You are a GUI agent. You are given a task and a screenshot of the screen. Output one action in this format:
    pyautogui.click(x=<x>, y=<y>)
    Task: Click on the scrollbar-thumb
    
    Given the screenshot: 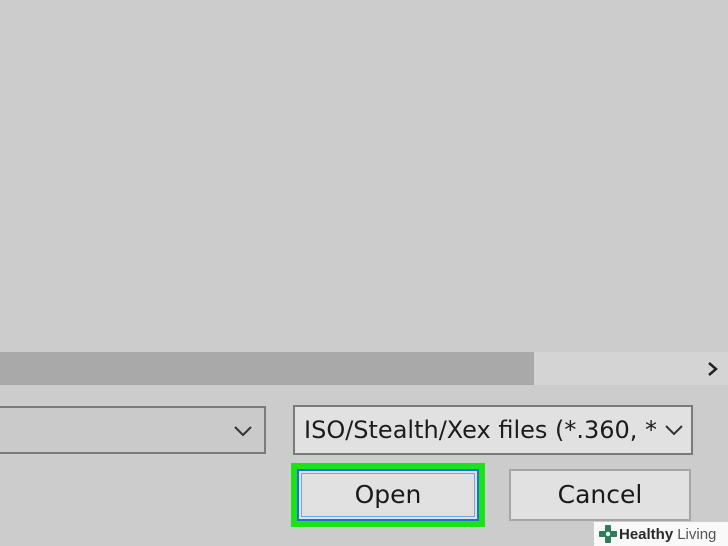 What is the action you would take?
    pyautogui.click(x=267, y=368)
    